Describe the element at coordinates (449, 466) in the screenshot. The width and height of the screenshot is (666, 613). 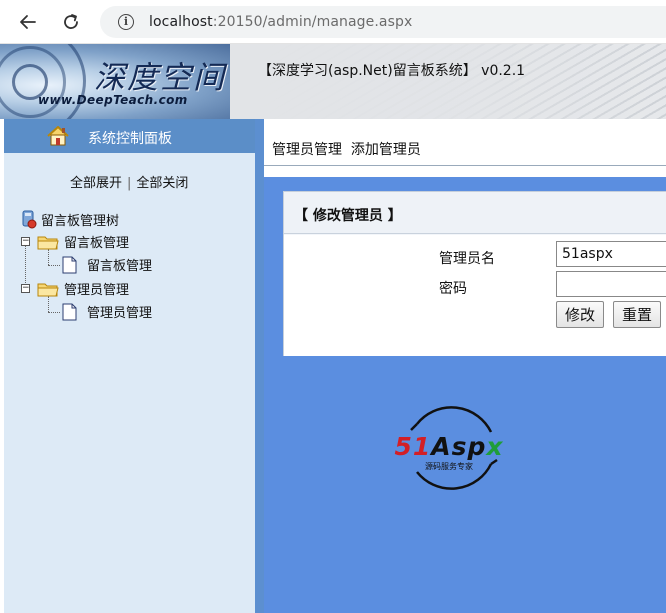
I see `watermark-subtitle: 源码服务专家` at that location.